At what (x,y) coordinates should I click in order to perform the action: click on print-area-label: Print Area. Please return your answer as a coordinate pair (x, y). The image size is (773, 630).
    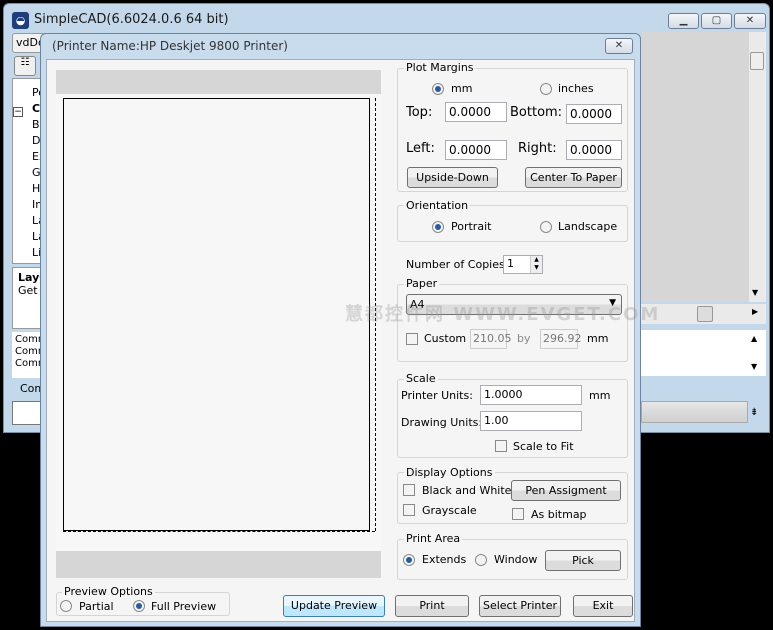
    Looking at the image, I should click on (433, 538).